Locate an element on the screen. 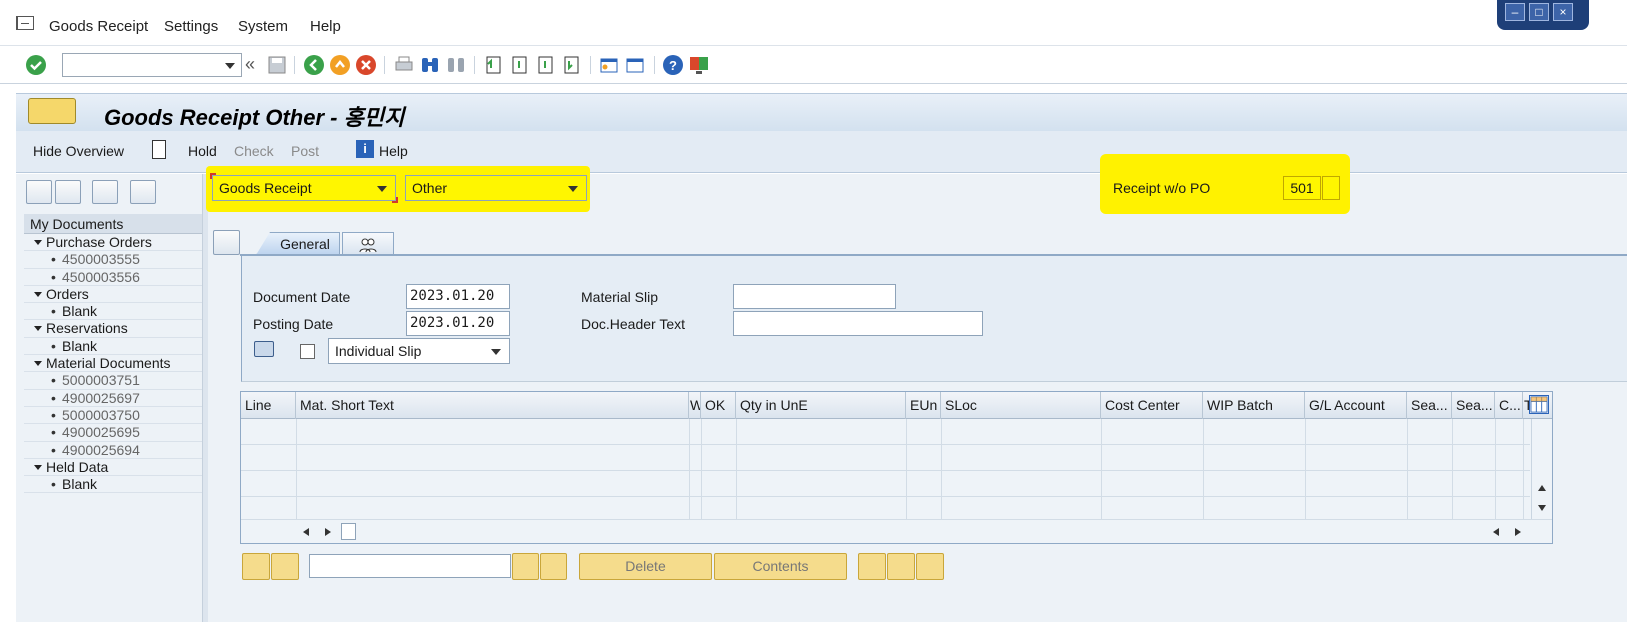 The height and width of the screenshot is (622, 1627). tree-item: 4900025694 is located at coordinates (113, 450).